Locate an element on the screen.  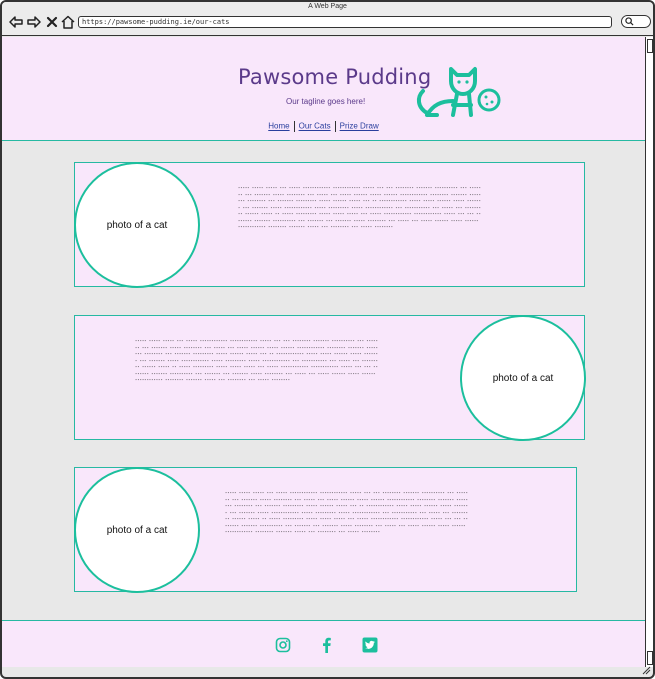
twitter-link is located at coordinates (370, 645).